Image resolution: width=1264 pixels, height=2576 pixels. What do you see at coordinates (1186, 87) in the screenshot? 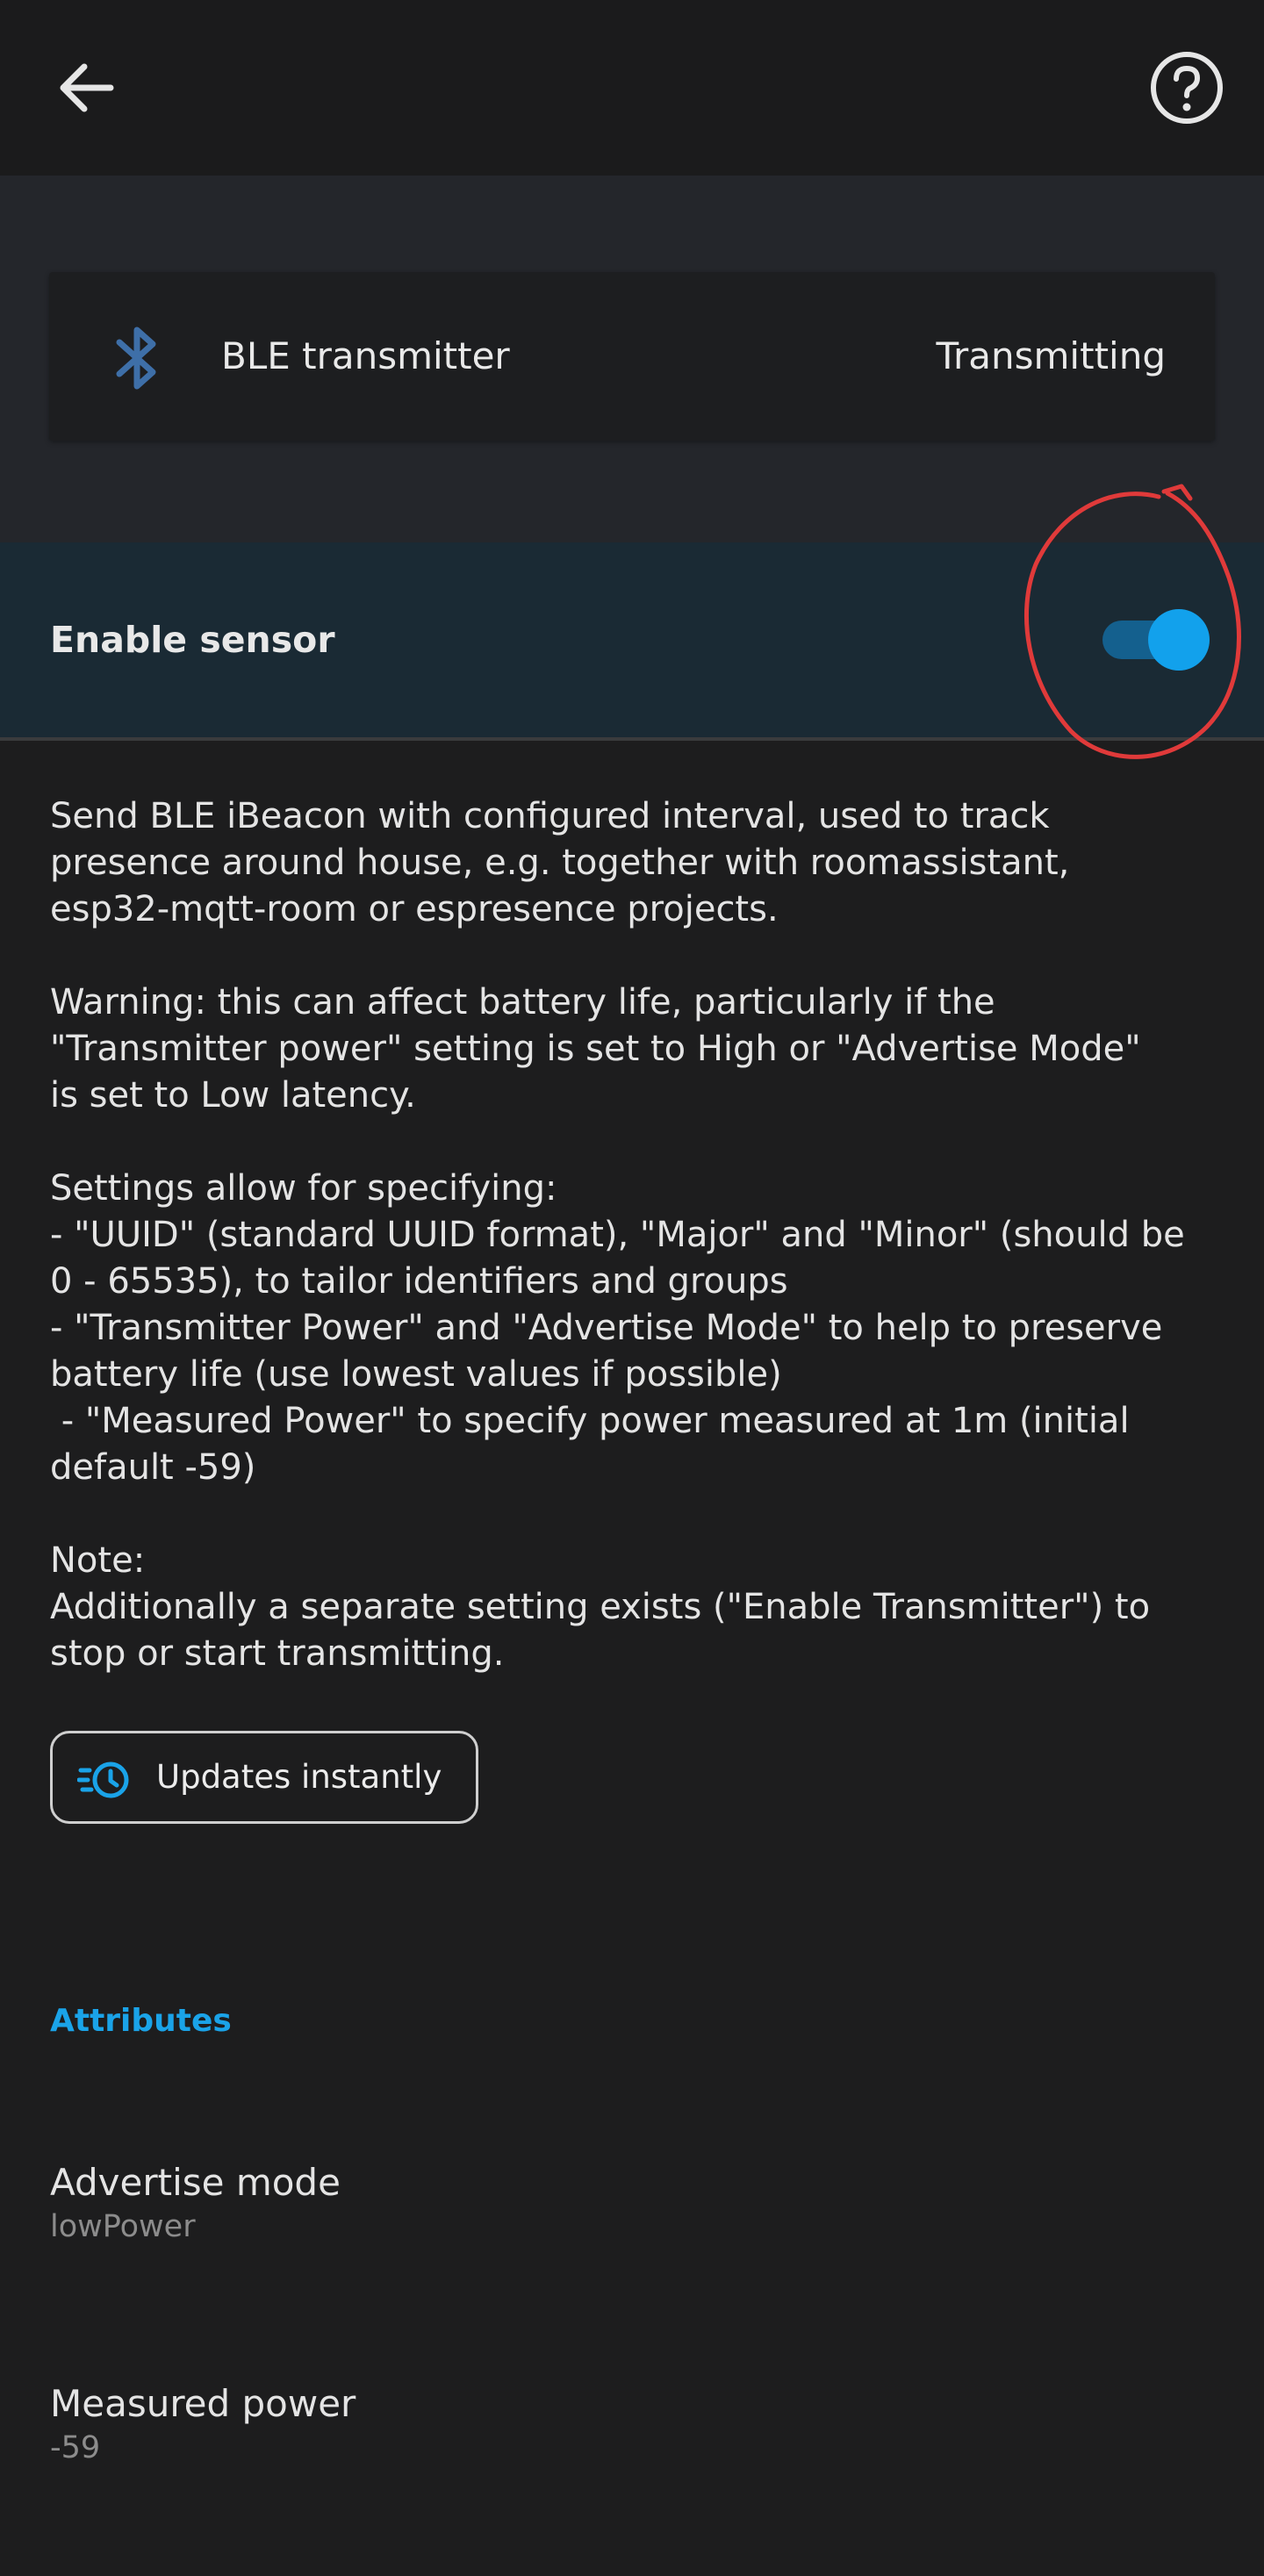
I see `question-circle-icon` at bounding box center [1186, 87].